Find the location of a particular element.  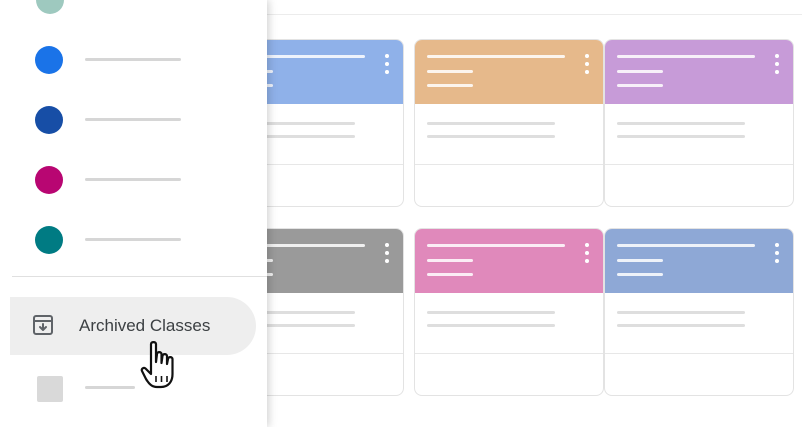

drawer-divider is located at coordinates (139, 276).